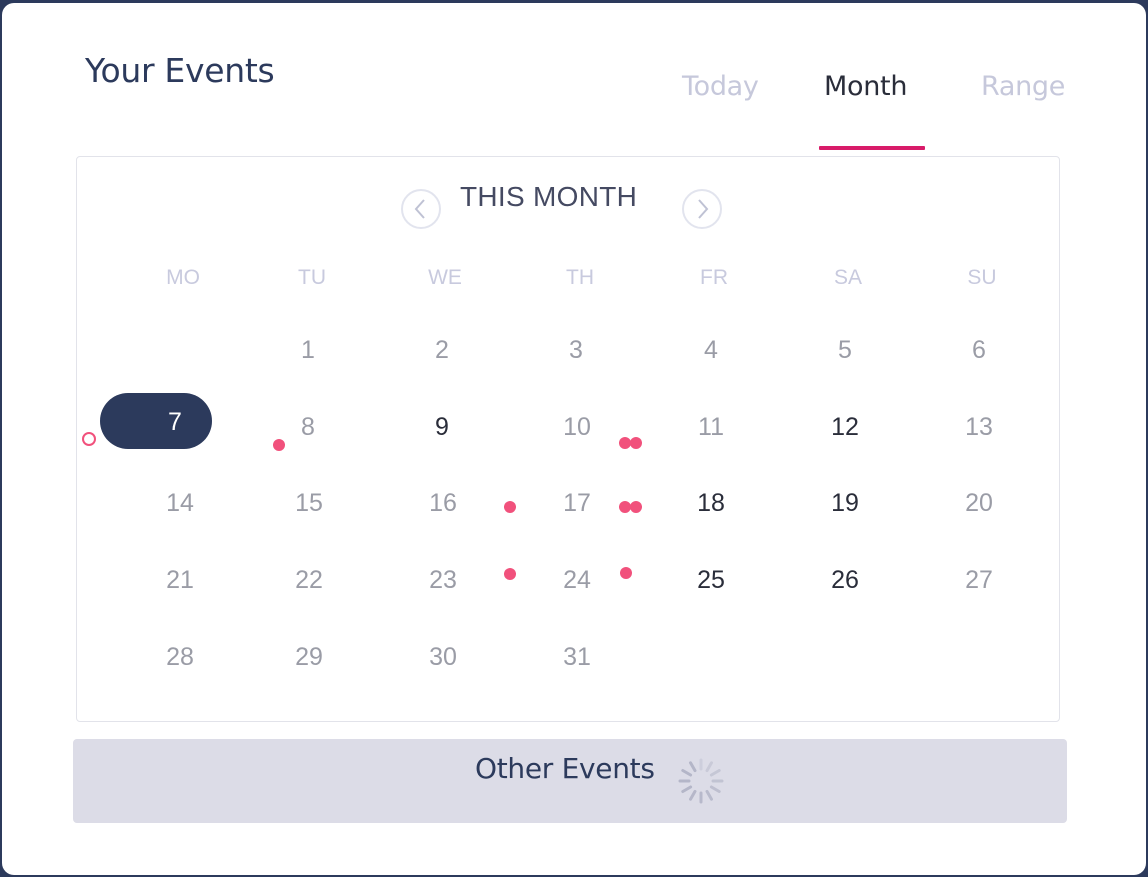 This screenshot has width=1148, height=877. What do you see at coordinates (845, 350) in the screenshot?
I see `calendar-day: 5` at bounding box center [845, 350].